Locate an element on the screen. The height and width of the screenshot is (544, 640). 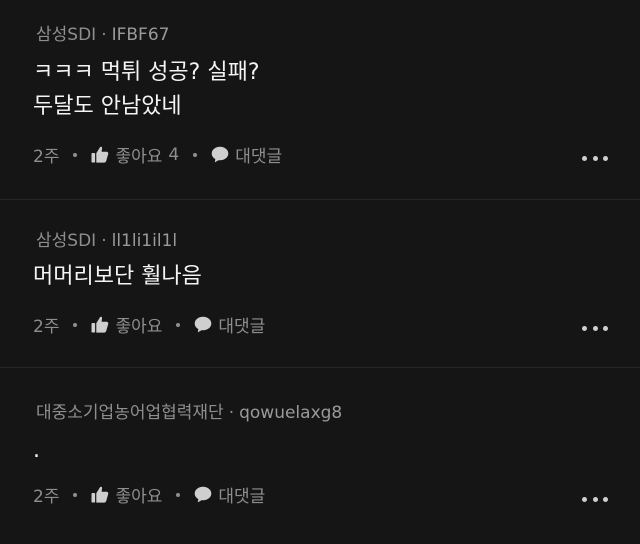
comment-meta: 대중소기업농어업협력재단 · qowuelaxg8 is located at coordinates (189, 410).